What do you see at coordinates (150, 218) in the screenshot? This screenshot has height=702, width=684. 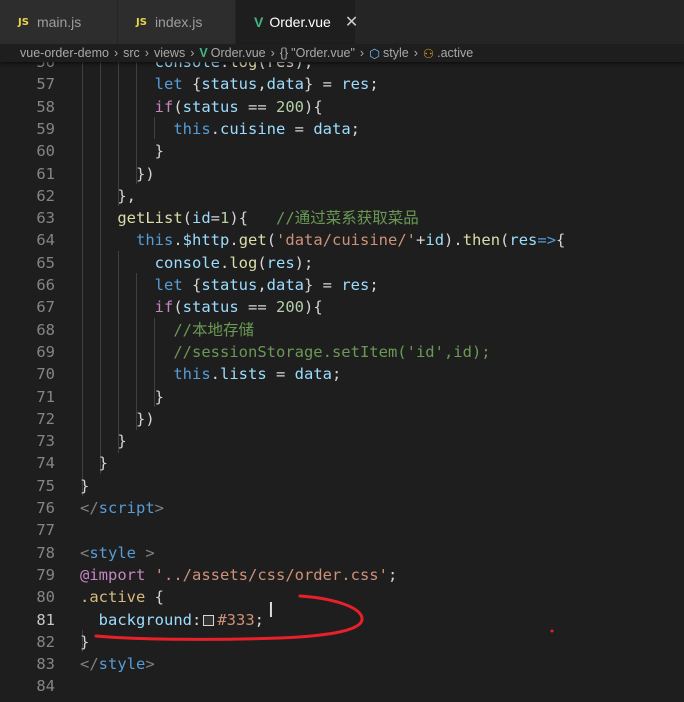 I see `code-token: getList` at bounding box center [150, 218].